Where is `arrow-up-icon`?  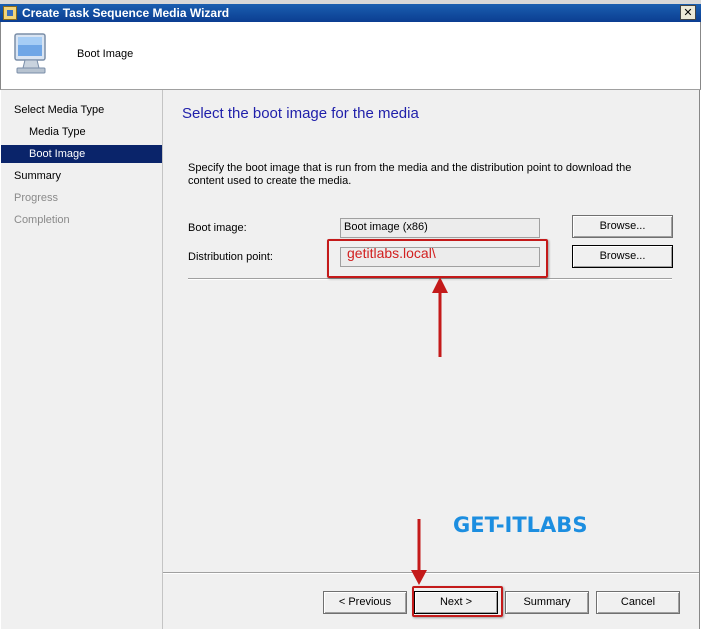
arrow-up-icon is located at coordinates (440, 317).